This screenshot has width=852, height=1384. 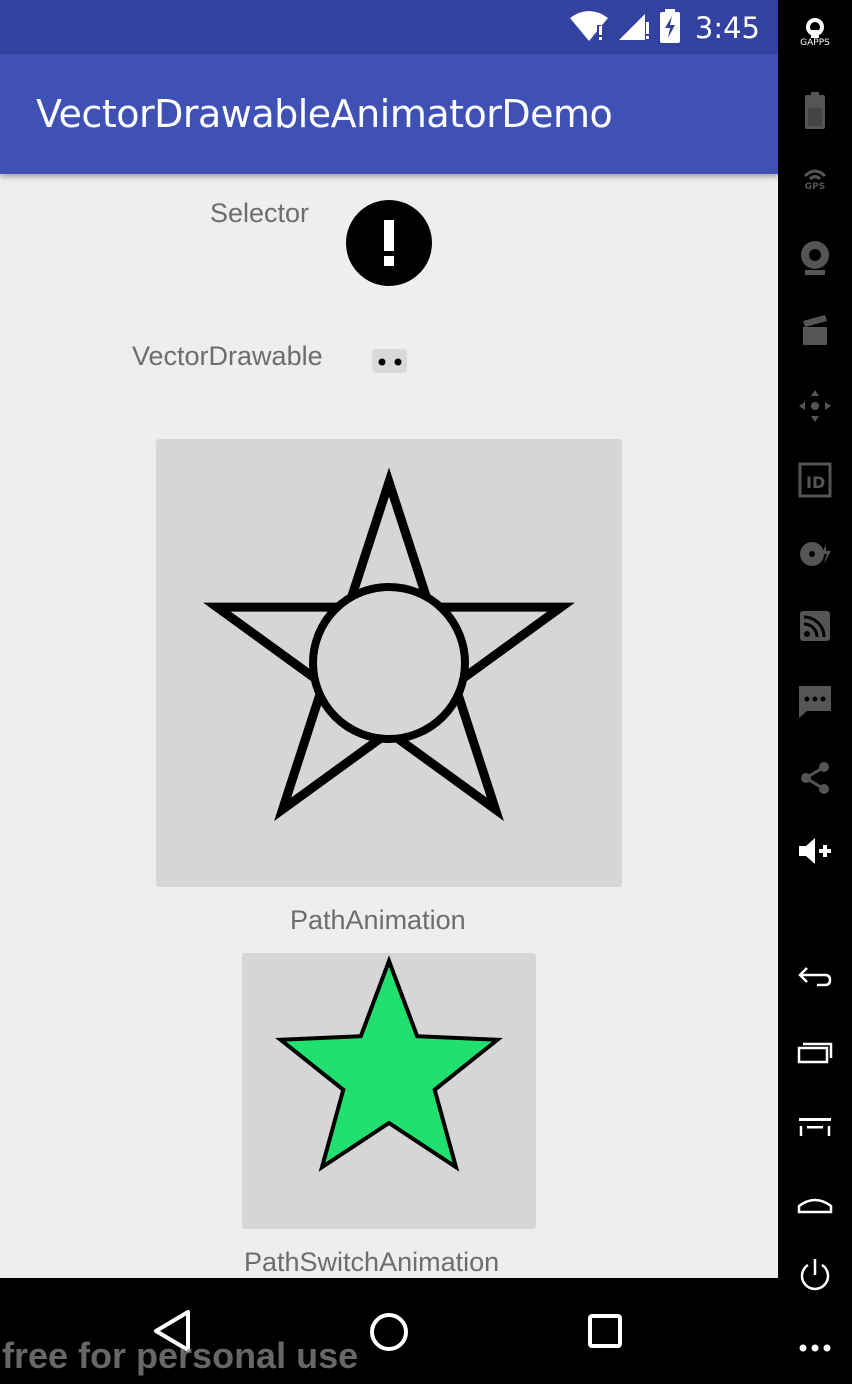 I want to click on vector-drawable-icon, so click(x=389, y=361).